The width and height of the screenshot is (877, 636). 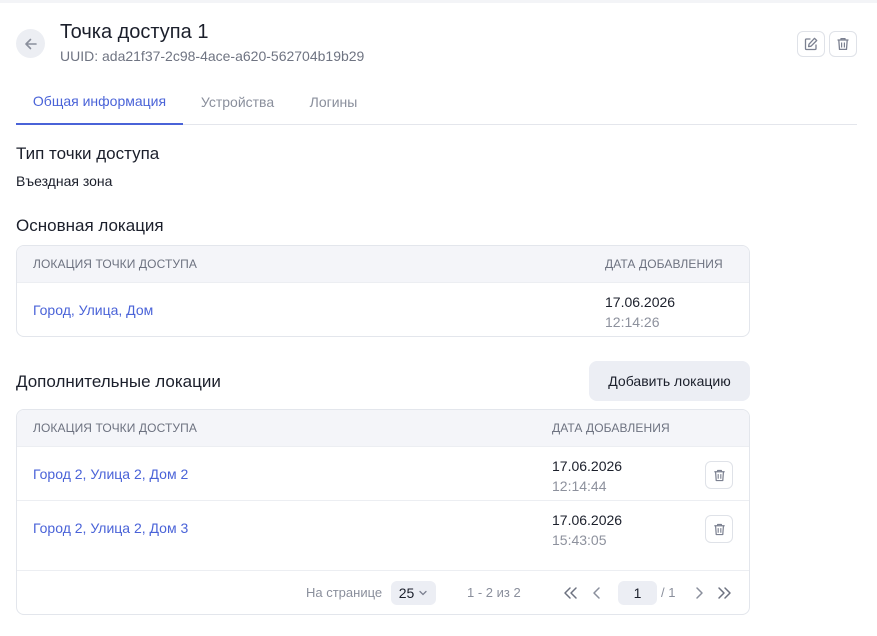 What do you see at coordinates (637, 593) in the screenshot?
I see `page-number-input` at bounding box center [637, 593].